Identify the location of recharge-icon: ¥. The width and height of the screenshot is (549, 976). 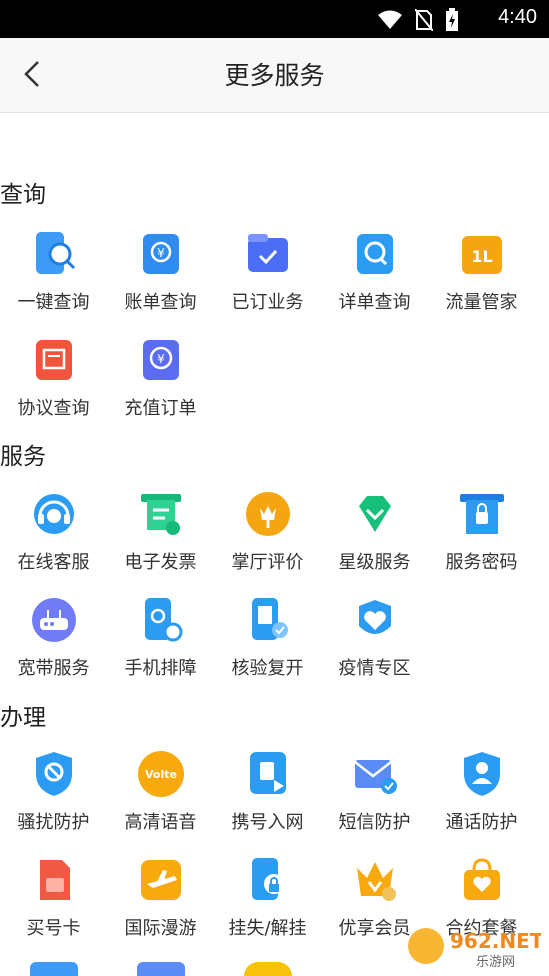
(160, 360).